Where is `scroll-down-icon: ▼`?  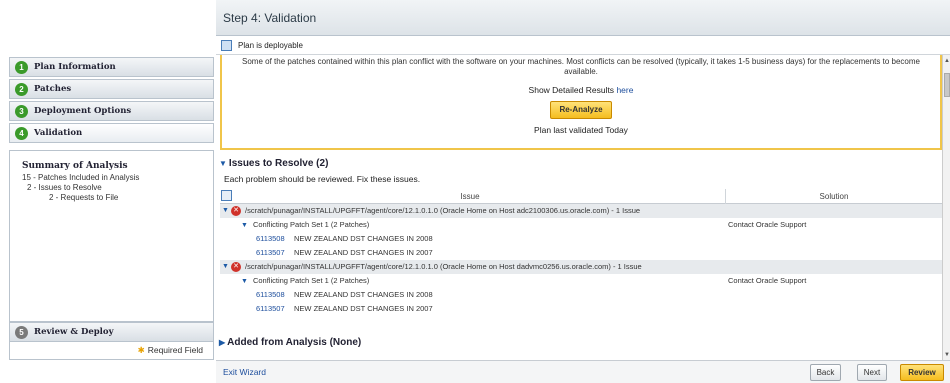
scroll-down-icon: ▼ is located at coordinates (946, 355).